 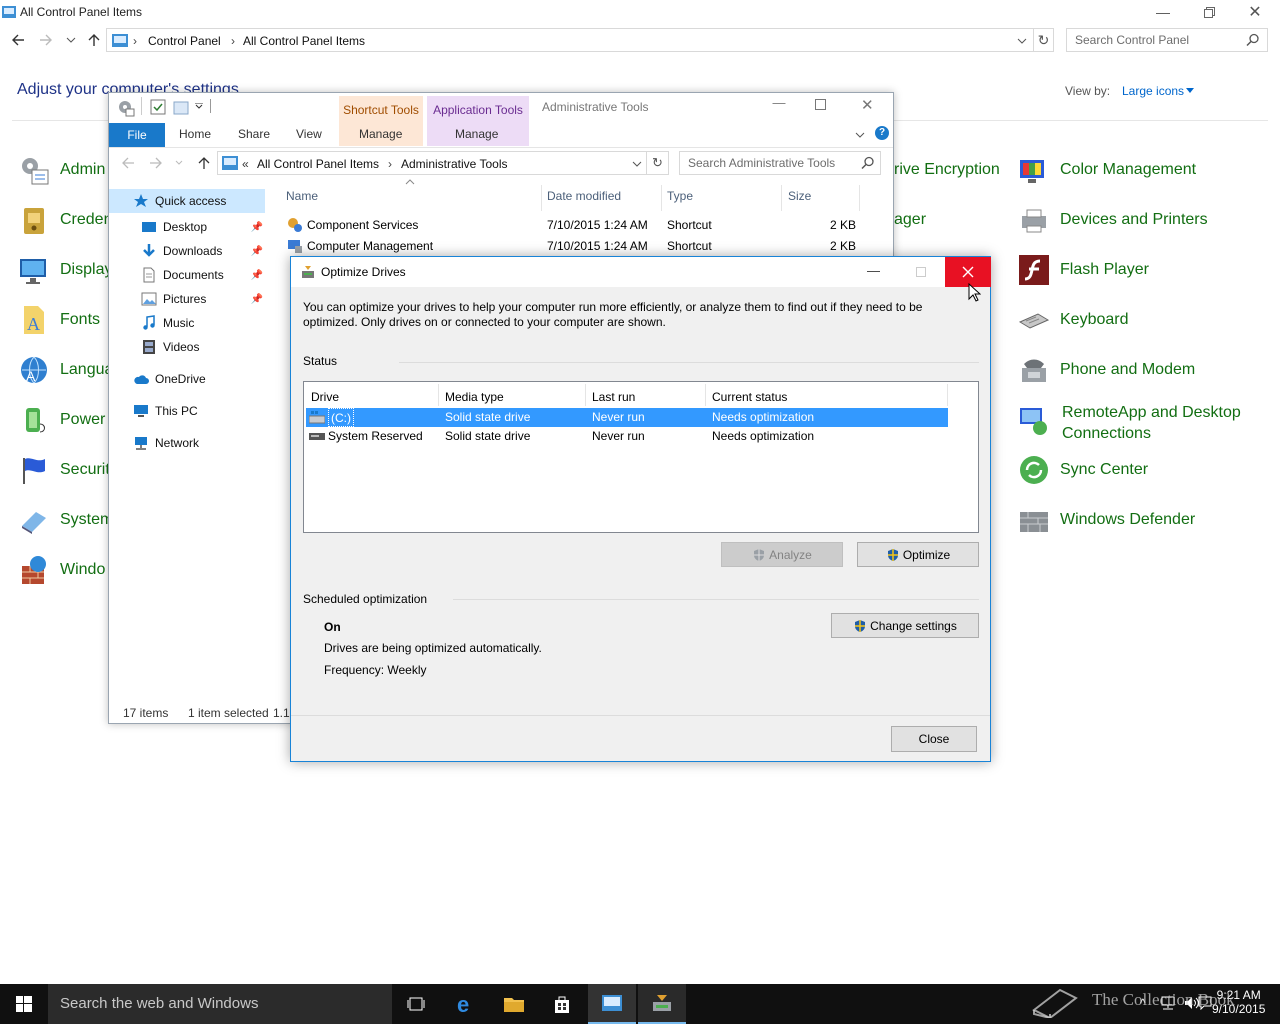 I want to click on tab-home: Home, so click(x=195, y=134).